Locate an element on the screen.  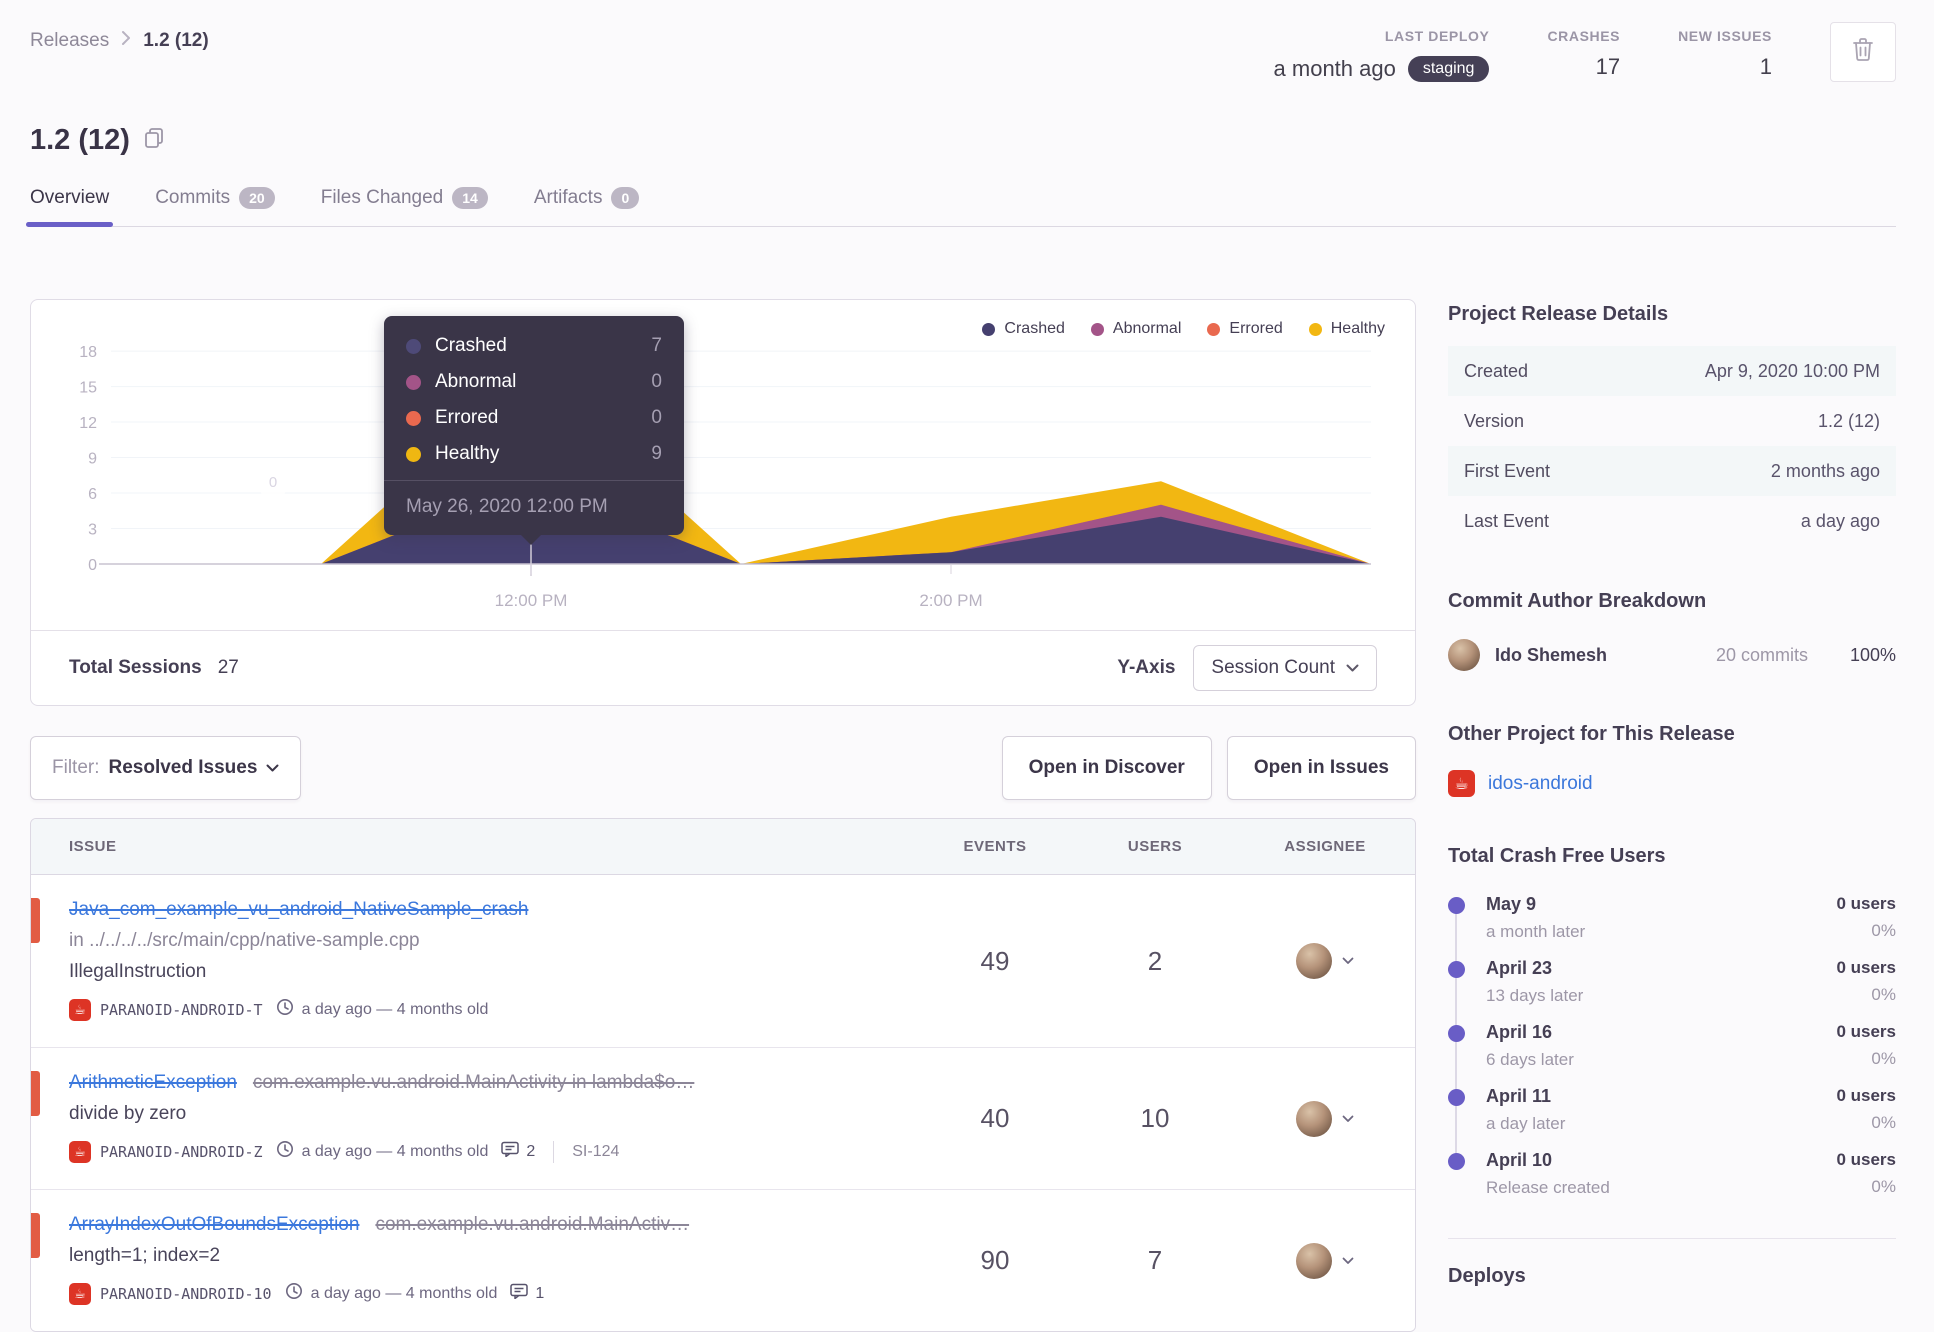
column-header-issue: ISSUE is located at coordinates (93, 846).